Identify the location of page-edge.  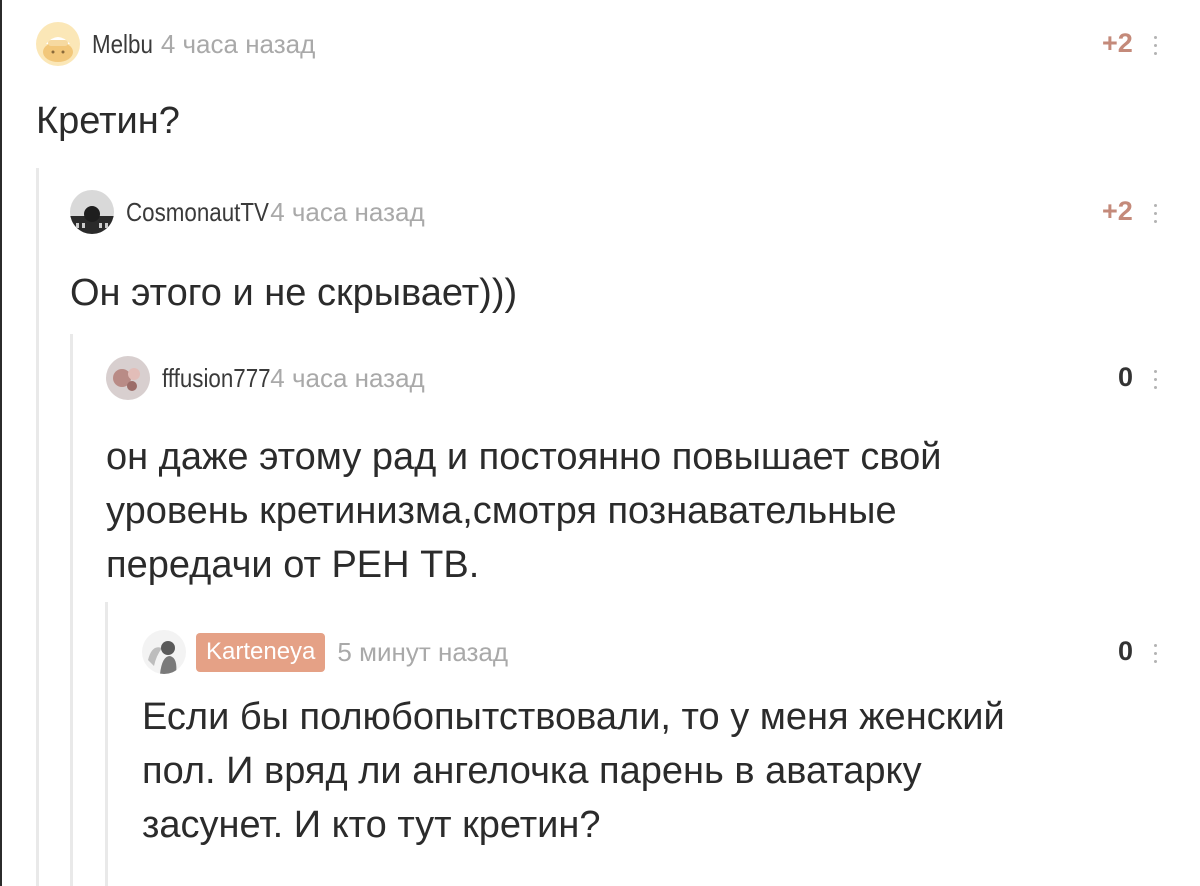
(1, 443).